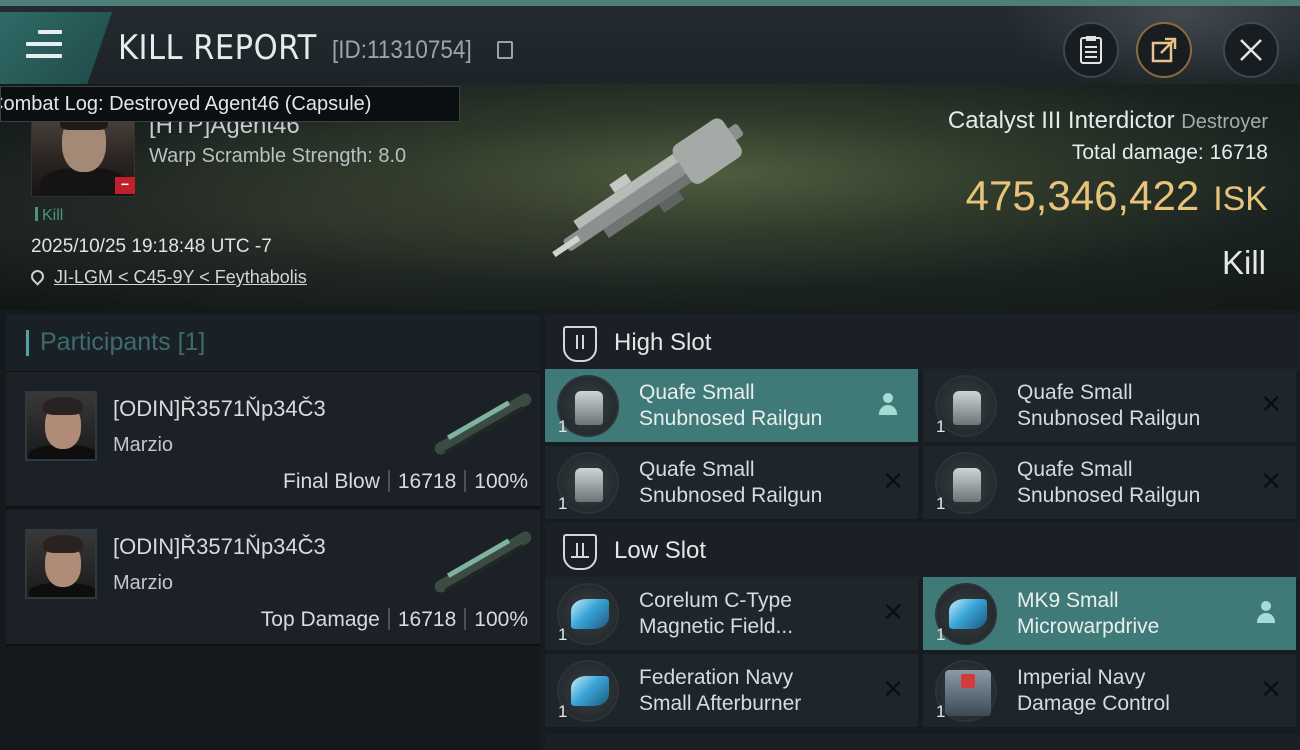  I want to click on participant-stats: Final Blow 16718 100%, so click(405, 482).